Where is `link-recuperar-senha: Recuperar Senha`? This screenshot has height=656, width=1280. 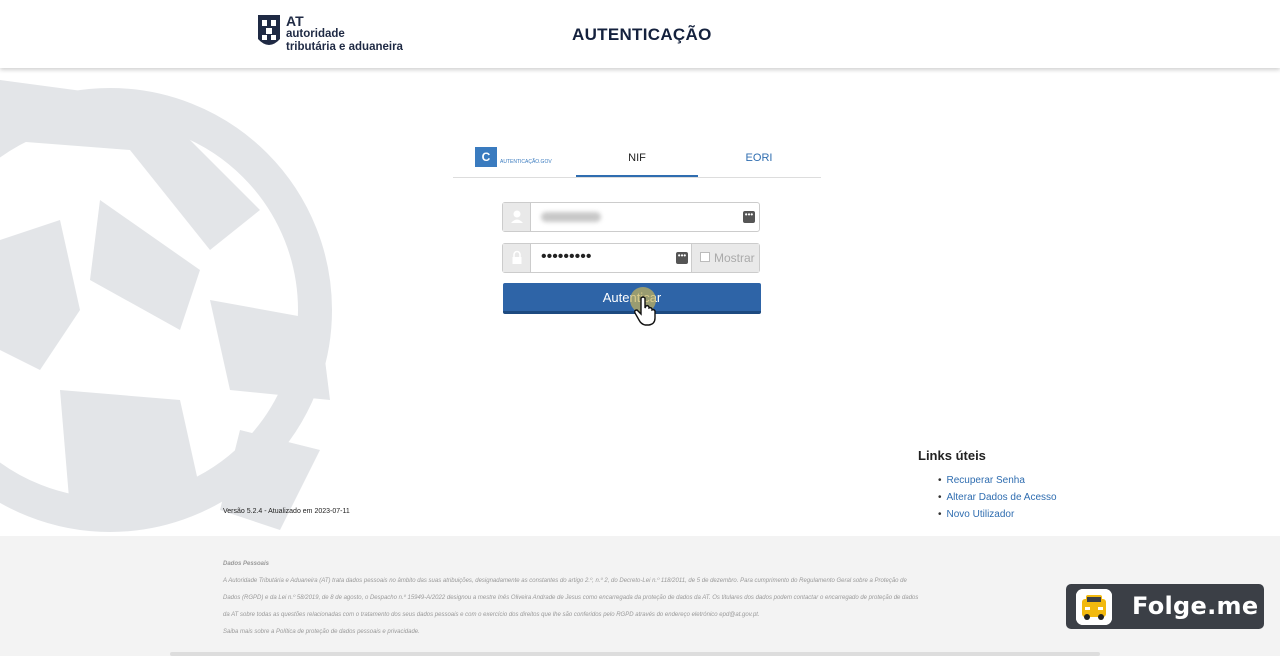 link-recuperar-senha: Recuperar Senha is located at coordinates (997, 480).